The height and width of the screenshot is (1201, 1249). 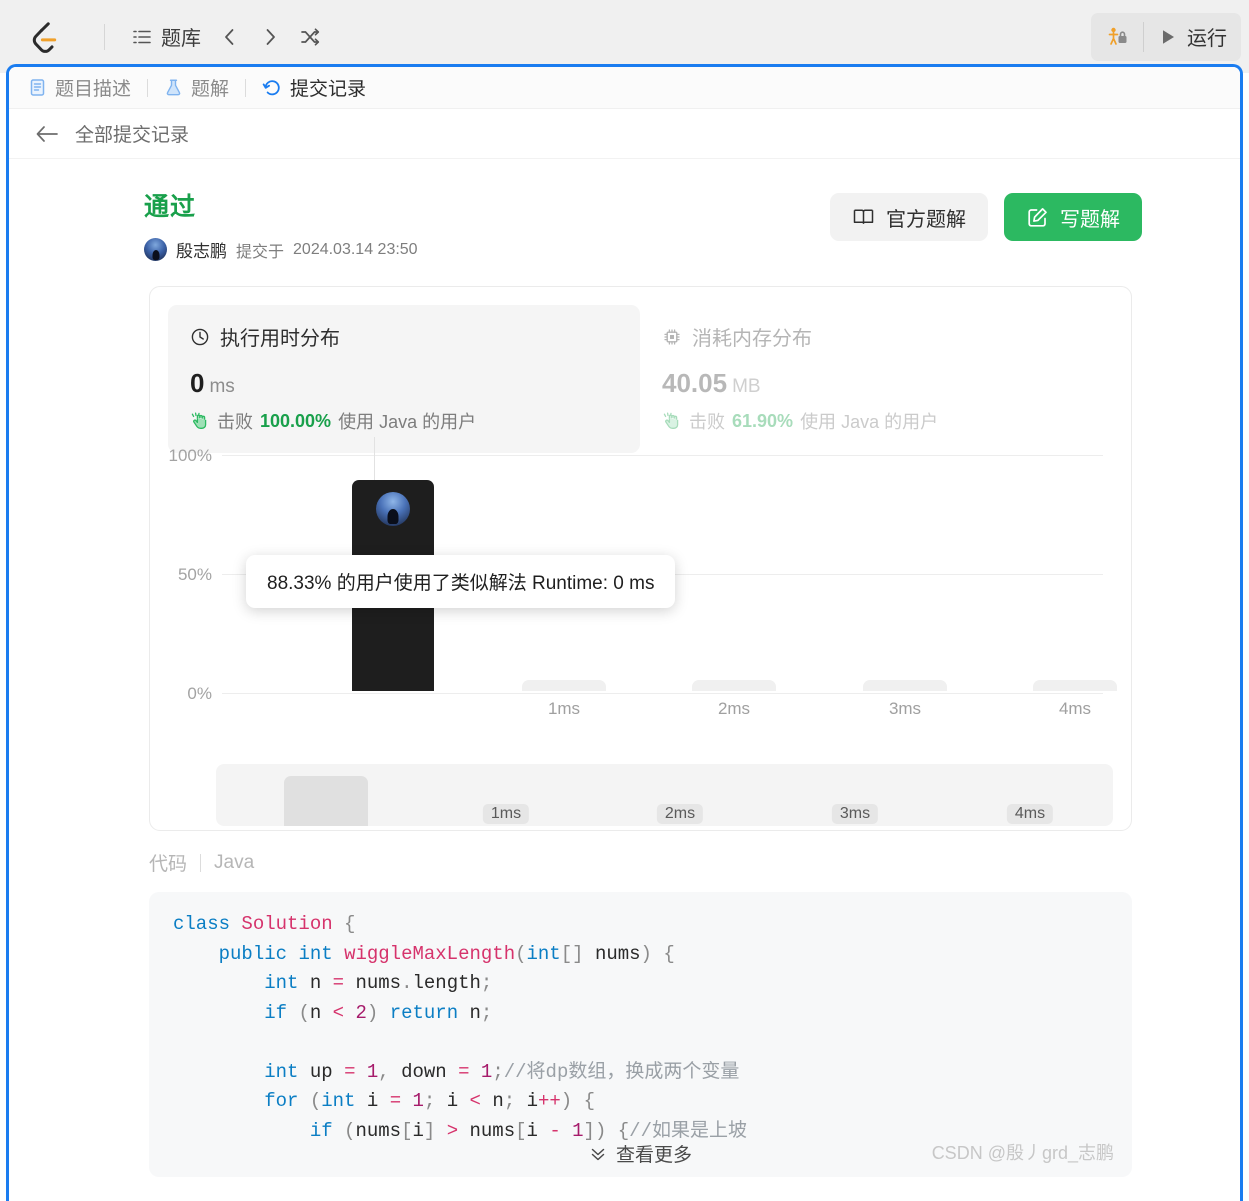 I want to click on document-icon, so click(x=37, y=87).